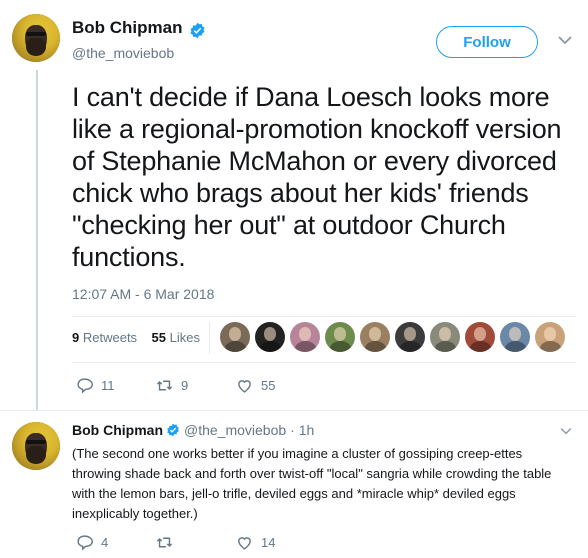  Describe the element at coordinates (104, 337) in the screenshot. I see `retweets-stat: 9 Retweets` at that location.